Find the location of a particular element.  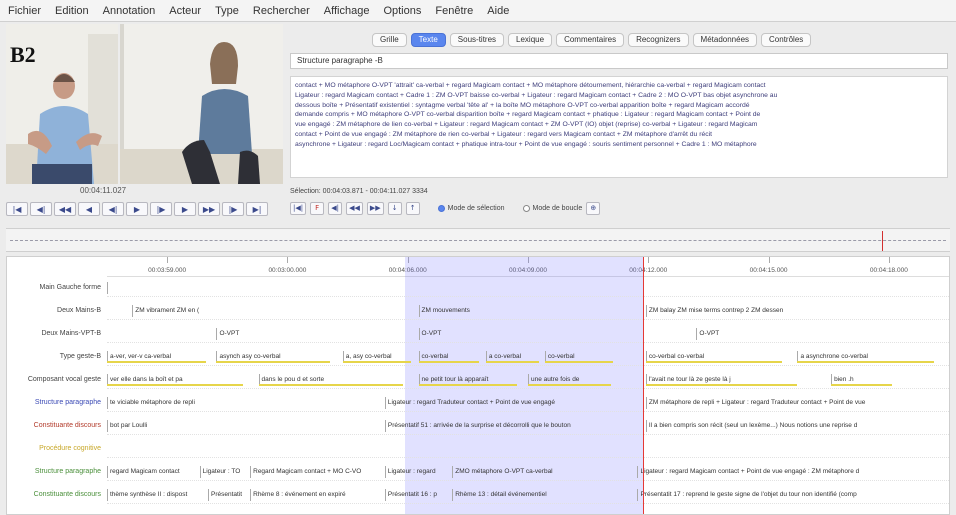

mode-radio: Mode de sélection is located at coordinates (471, 208).